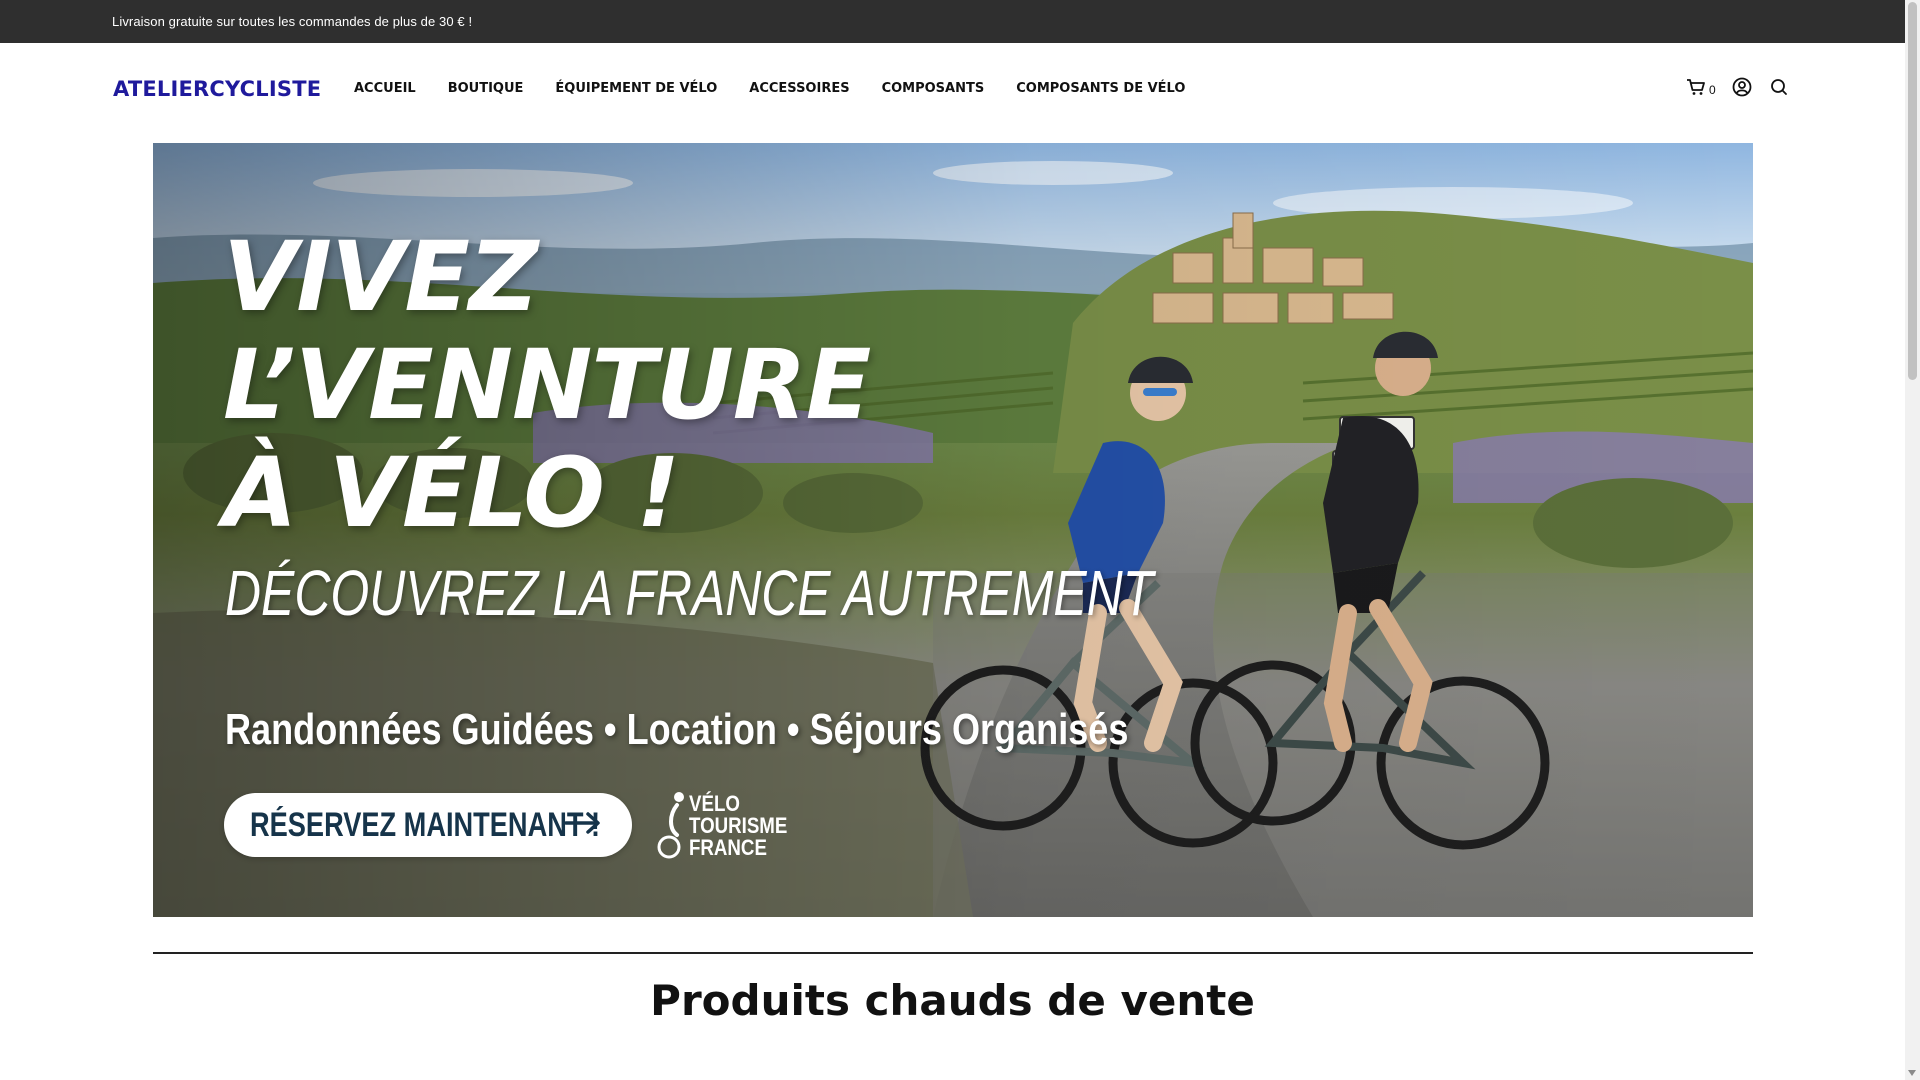 The width and height of the screenshot is (1920, 1080). Describe the element at coordinates (1912, 1073) in the screenshot. I see `scroll-down-arrow-icon` at that location.